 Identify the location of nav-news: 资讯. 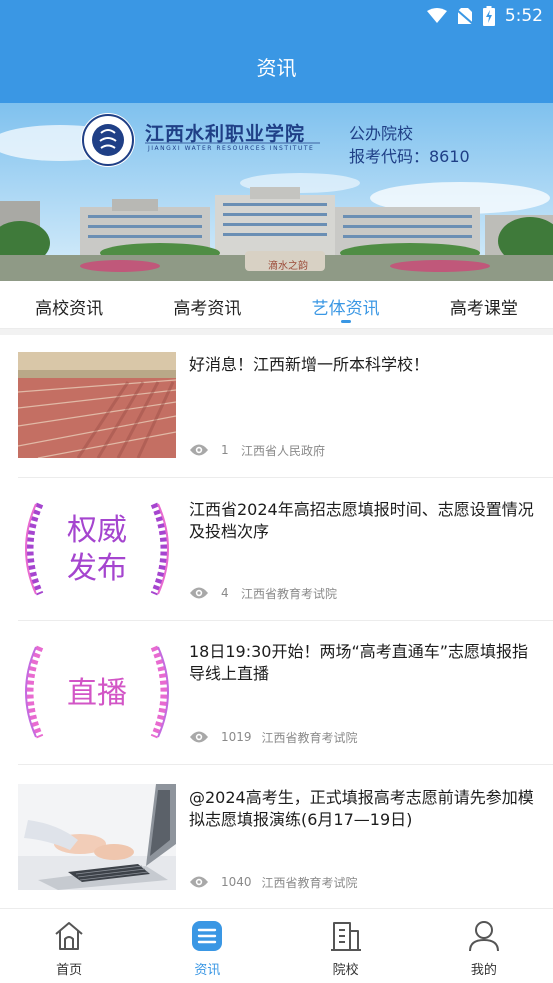
(207, 946).